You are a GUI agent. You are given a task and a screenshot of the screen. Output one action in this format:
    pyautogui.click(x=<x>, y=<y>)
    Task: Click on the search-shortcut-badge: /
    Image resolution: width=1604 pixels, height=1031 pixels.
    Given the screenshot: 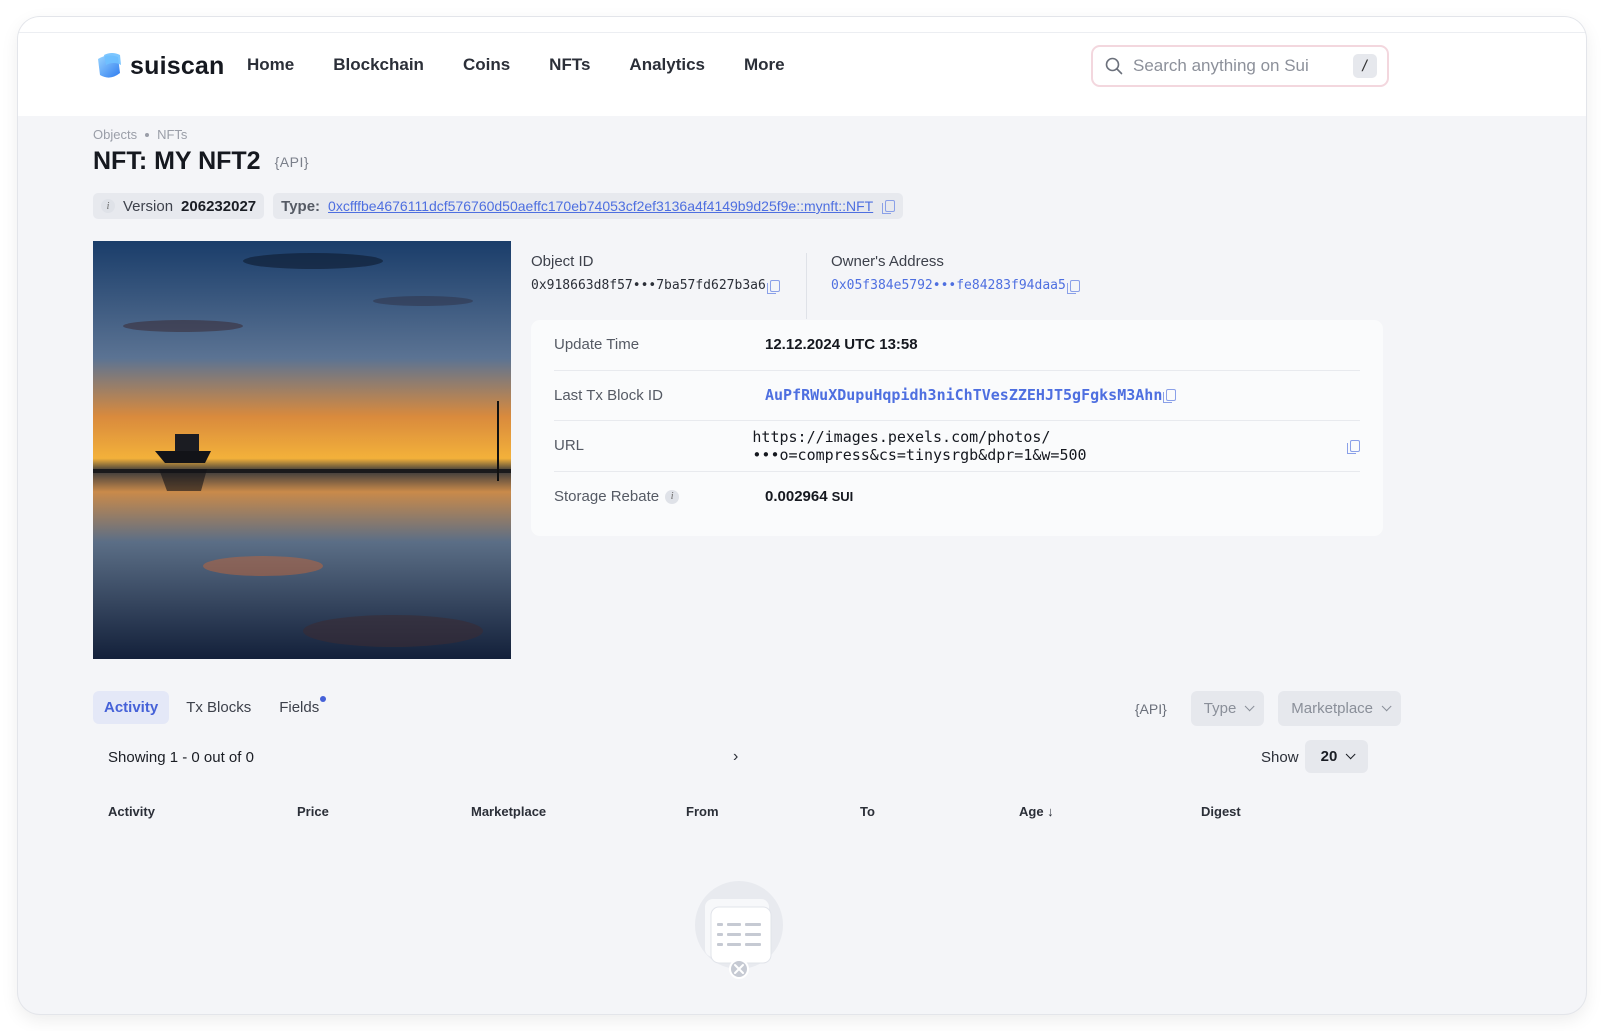 What is the action you would take?
    pyautogui.click(x=1365, y=66)
    